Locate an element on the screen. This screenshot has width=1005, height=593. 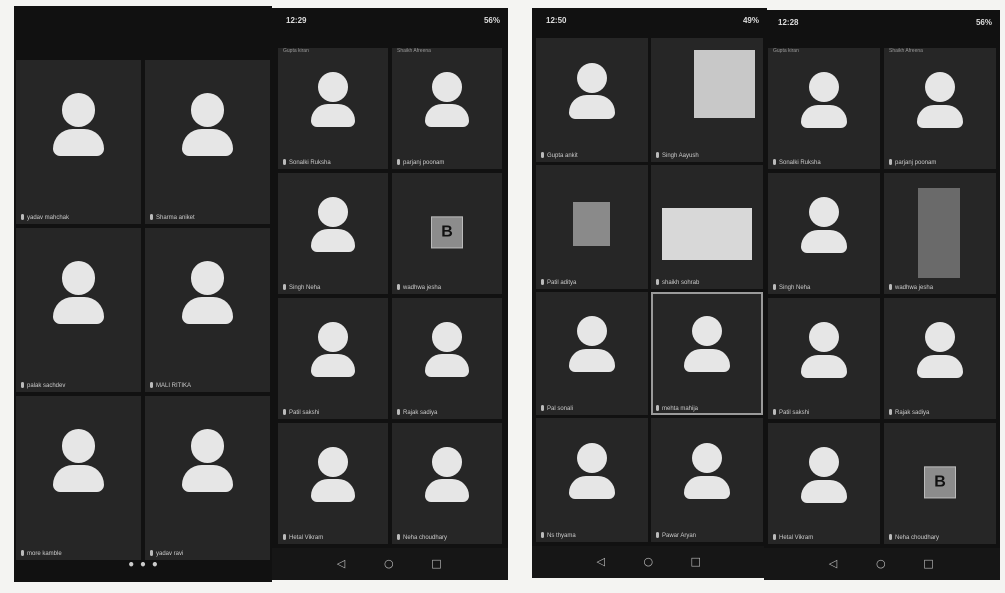
participant-tile: Neha choudhary is located at coordinates (447, 483).